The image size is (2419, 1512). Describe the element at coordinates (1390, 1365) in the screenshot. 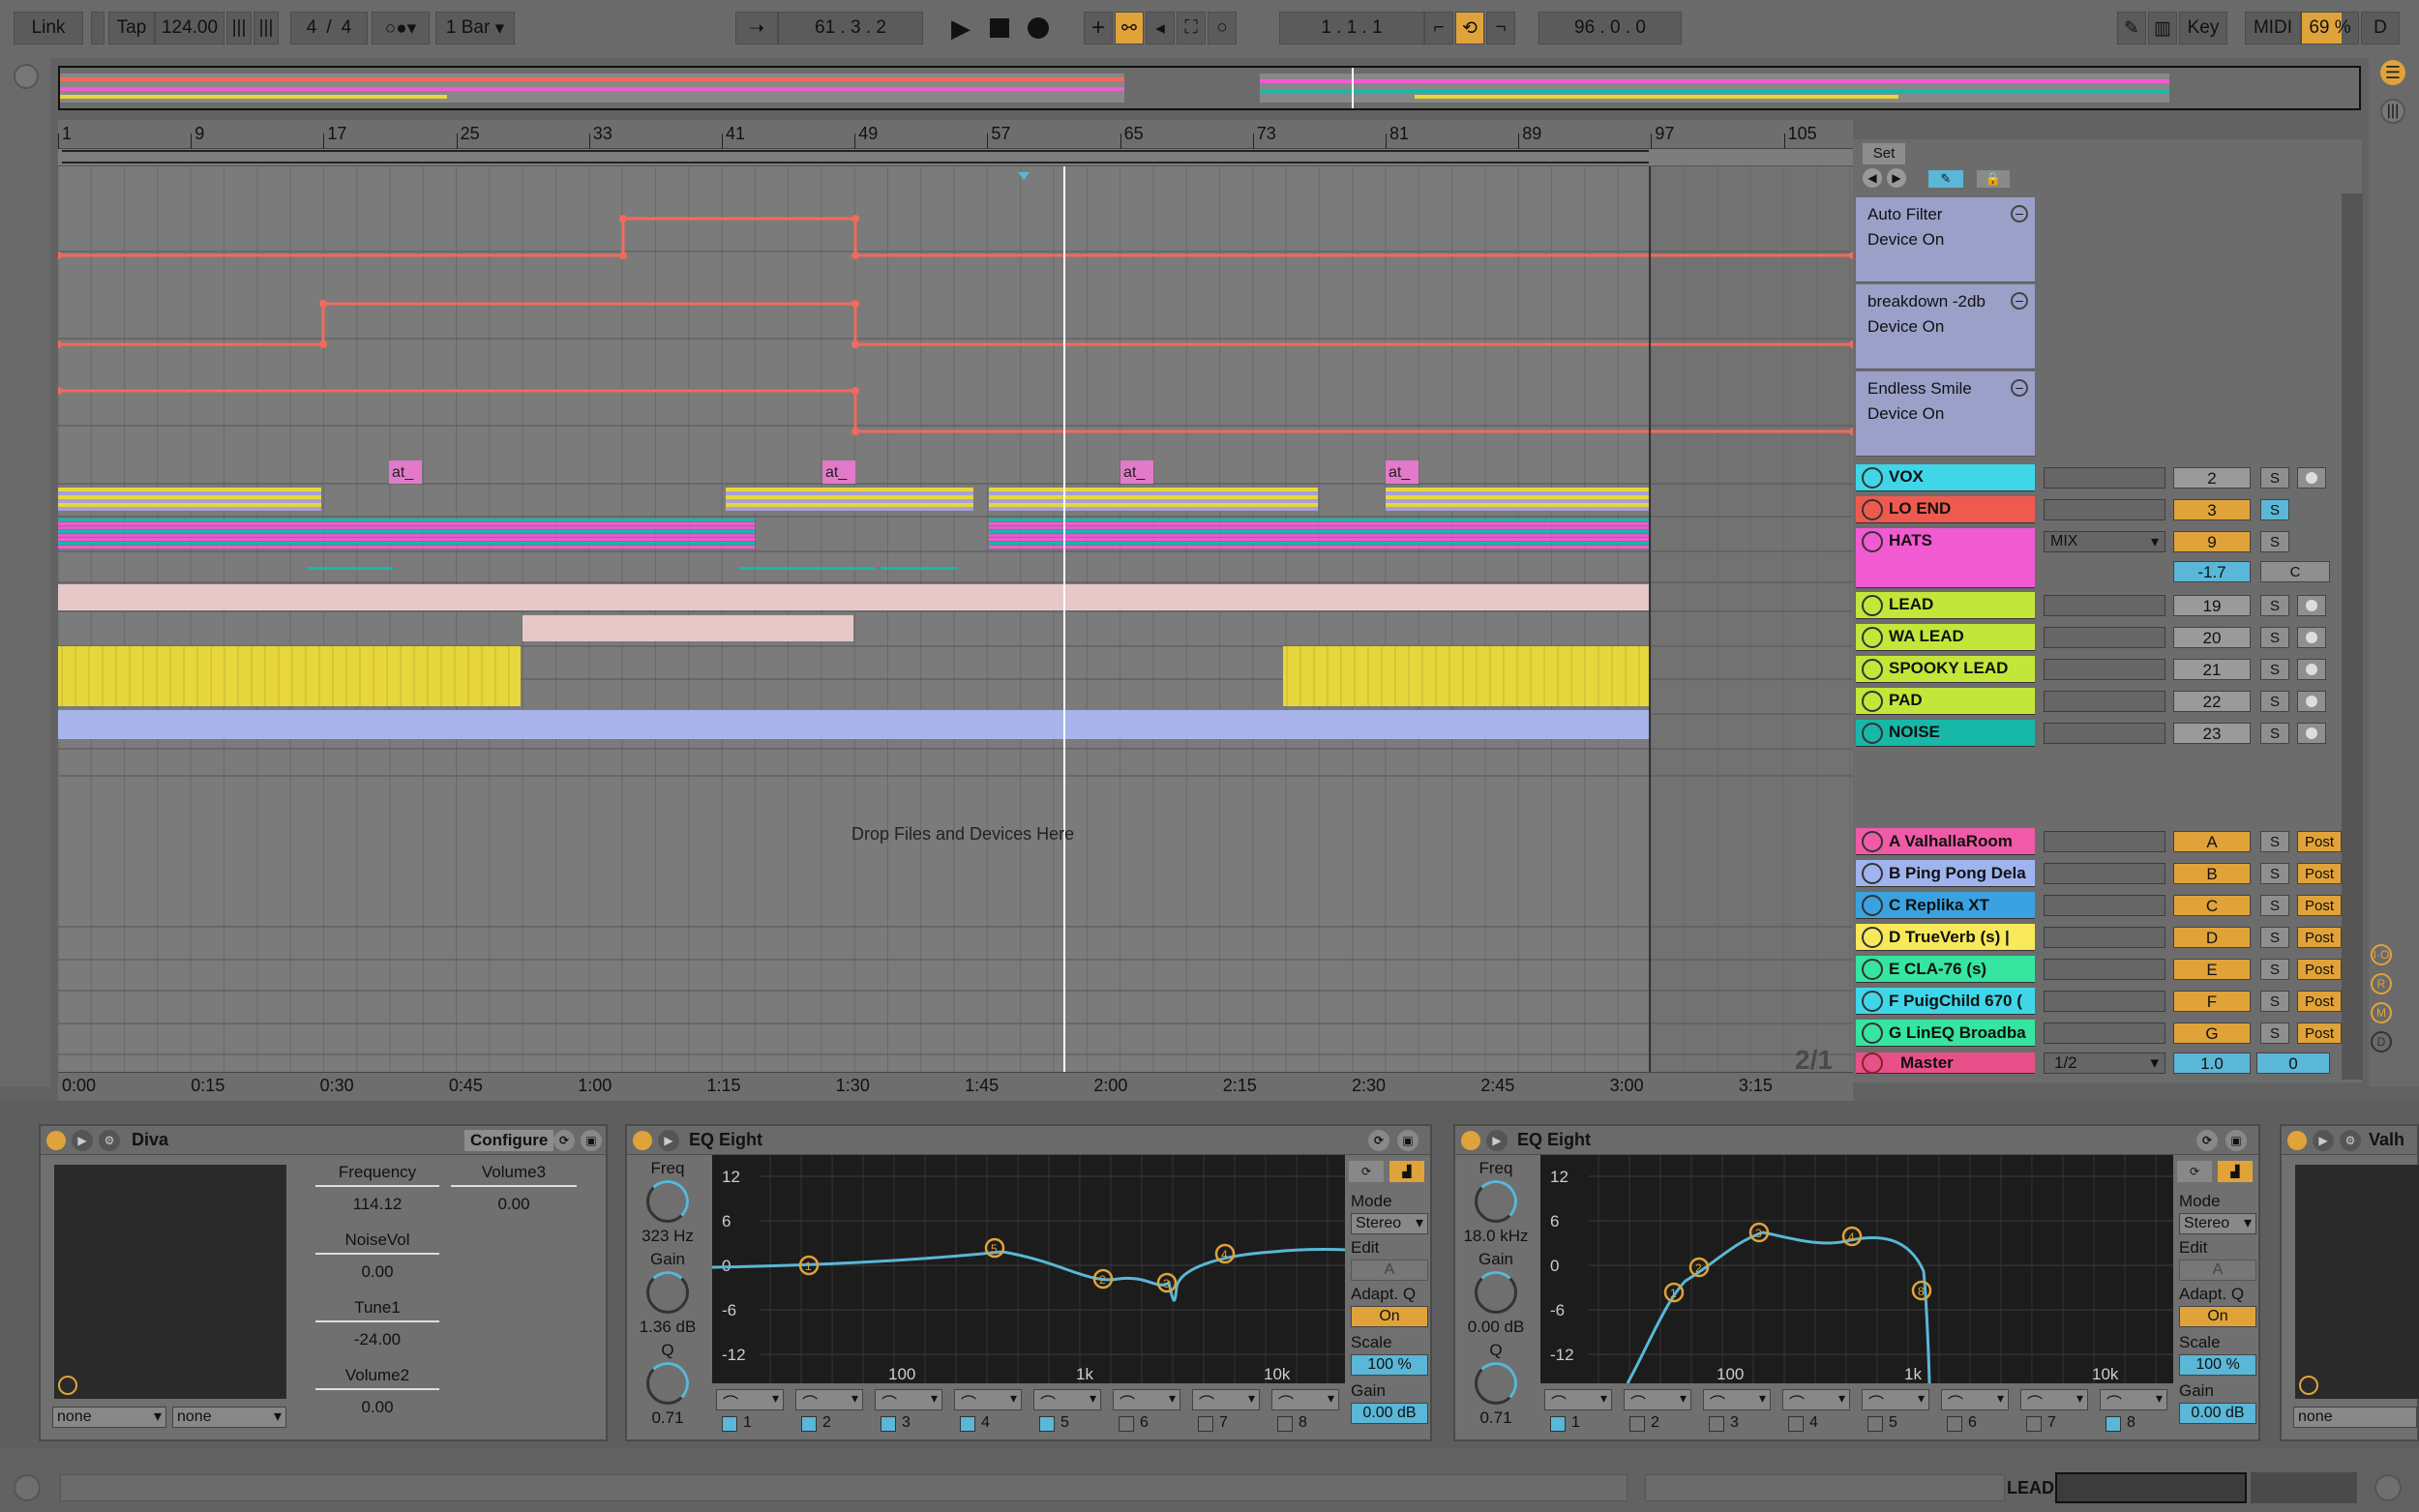

I see `scale-field: 100 %` at that location.